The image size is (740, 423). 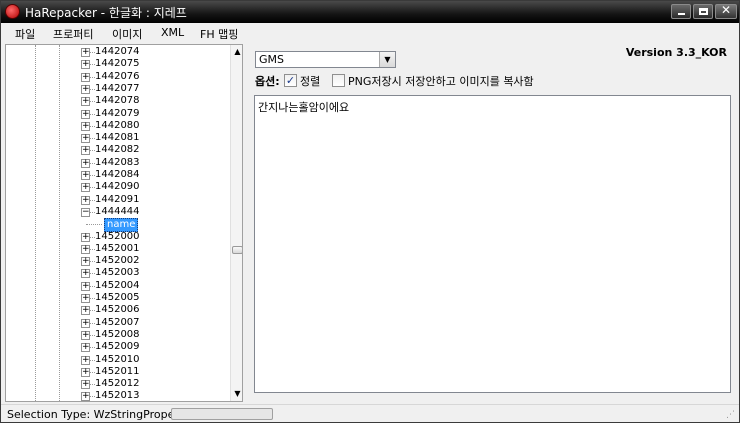 What do you see at coordinates (117, 52) in the screenshot?
I see `tree-node-label: 1442074` at bounding box center [117, 52].